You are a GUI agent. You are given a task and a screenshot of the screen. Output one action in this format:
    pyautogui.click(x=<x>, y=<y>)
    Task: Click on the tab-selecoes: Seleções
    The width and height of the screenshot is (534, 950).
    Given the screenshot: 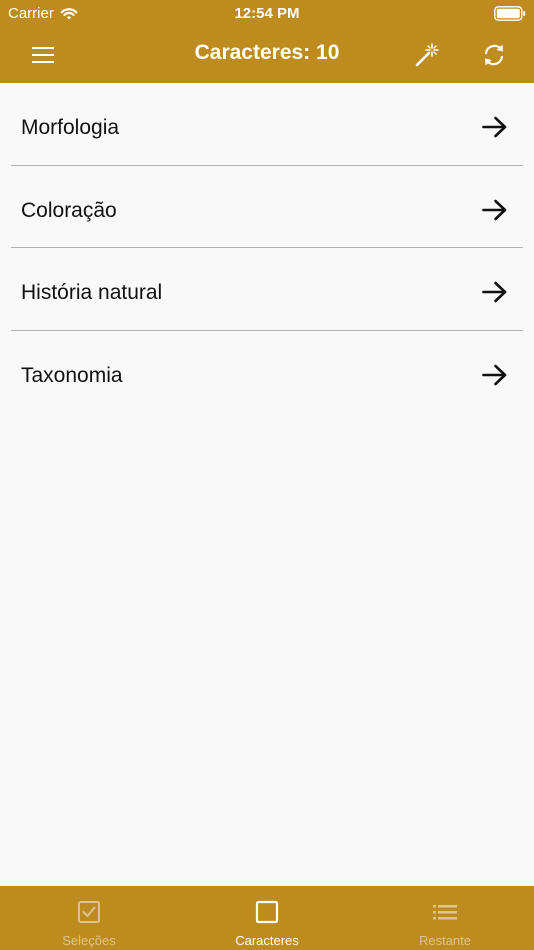 What is the action you would take?
    pyautogui.click(x=89, y=918)
    